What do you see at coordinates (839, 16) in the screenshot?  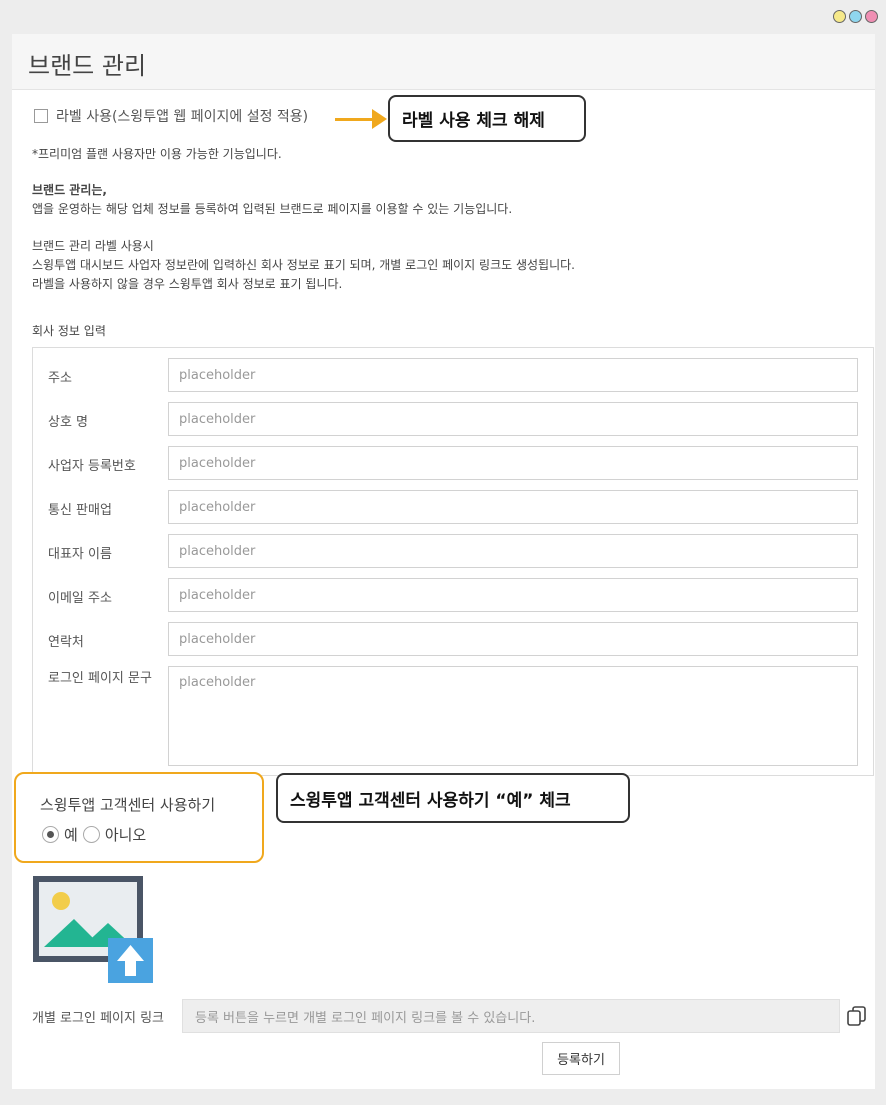 I see `window-dot-yellow` at bounding box center [839, 16].